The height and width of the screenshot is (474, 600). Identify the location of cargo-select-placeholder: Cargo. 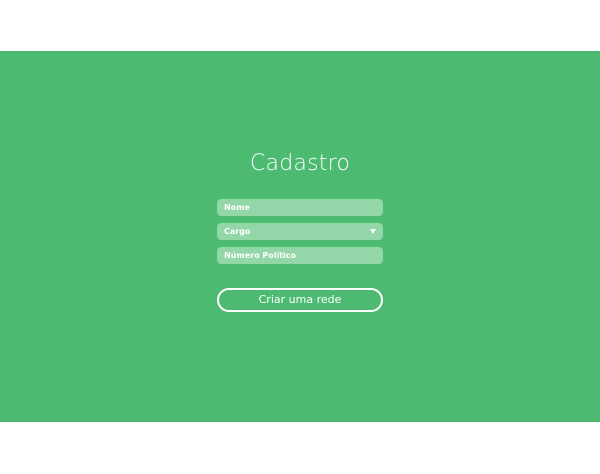
(237, 231).